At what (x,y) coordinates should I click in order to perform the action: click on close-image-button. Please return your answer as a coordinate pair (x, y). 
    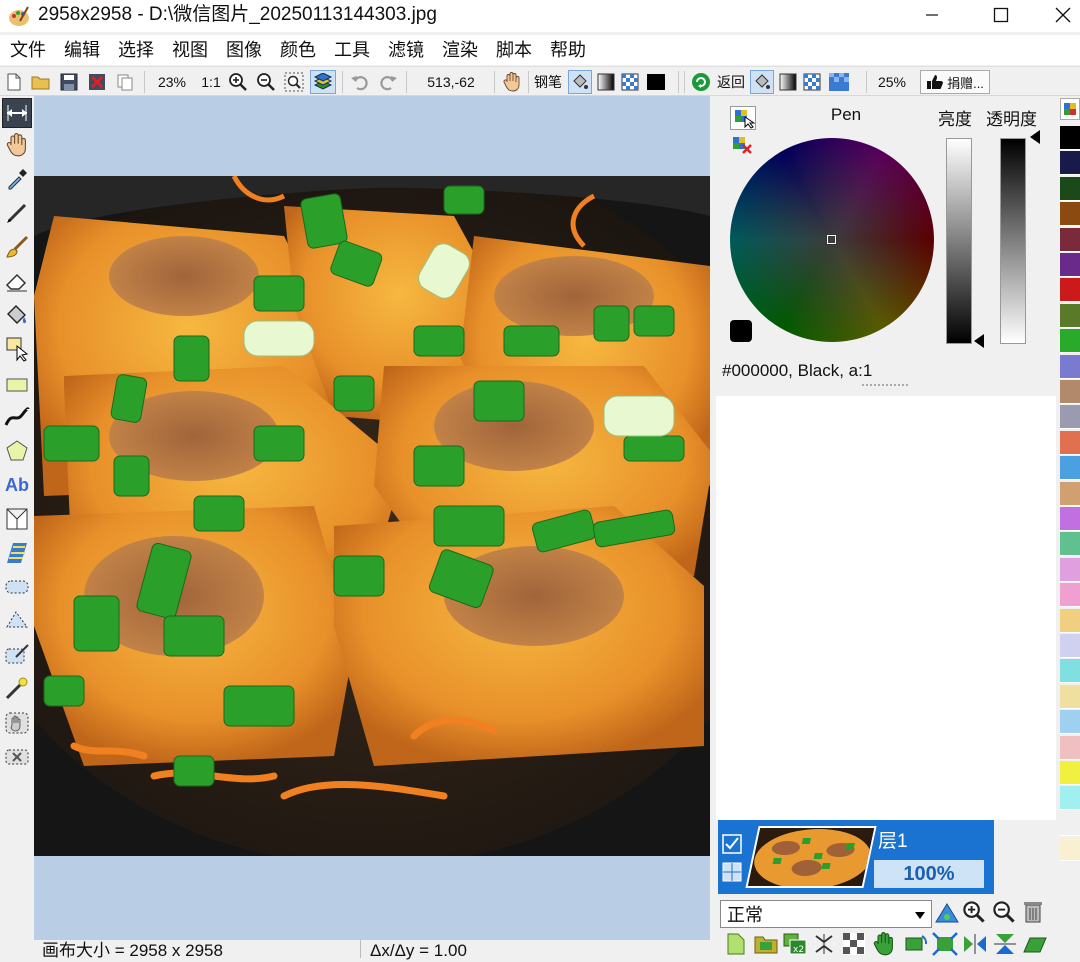
    Looking at the image, I should click on (97, 82).